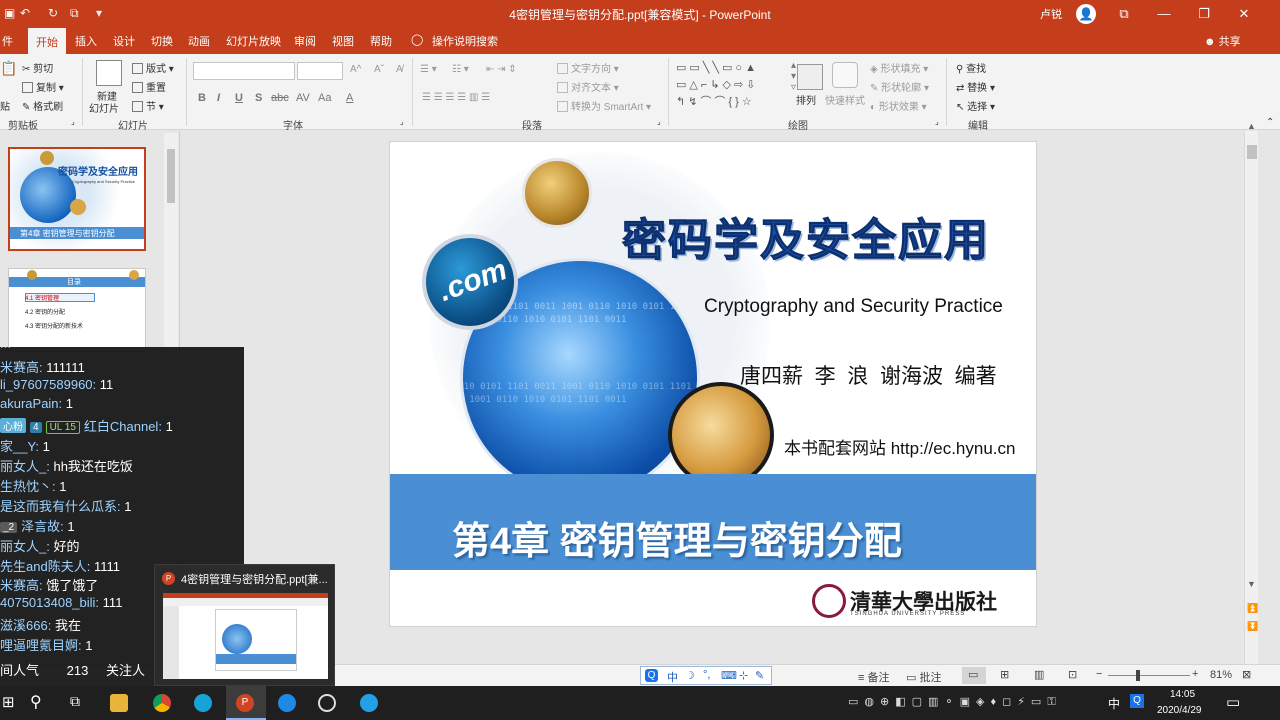  Describe the element at coordinates (1179, 710) in the screenshot. I see `clock-date: 2020/4/29` at that location.